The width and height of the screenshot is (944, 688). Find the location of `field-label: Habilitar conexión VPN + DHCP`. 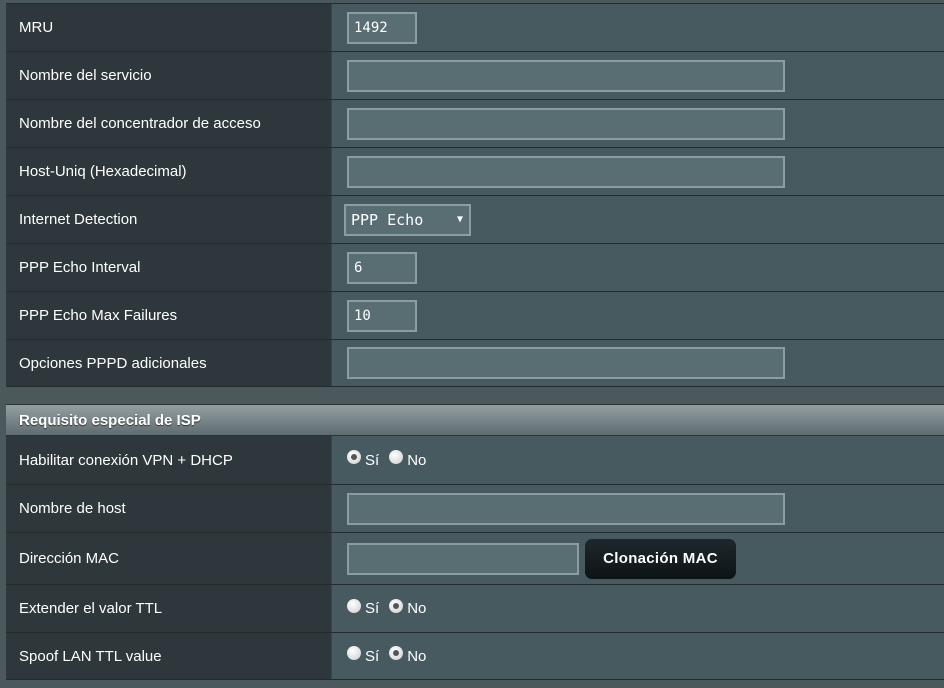

field-label: Habilitar conexión VPN + DHCP is located at coordinates (168, 460).